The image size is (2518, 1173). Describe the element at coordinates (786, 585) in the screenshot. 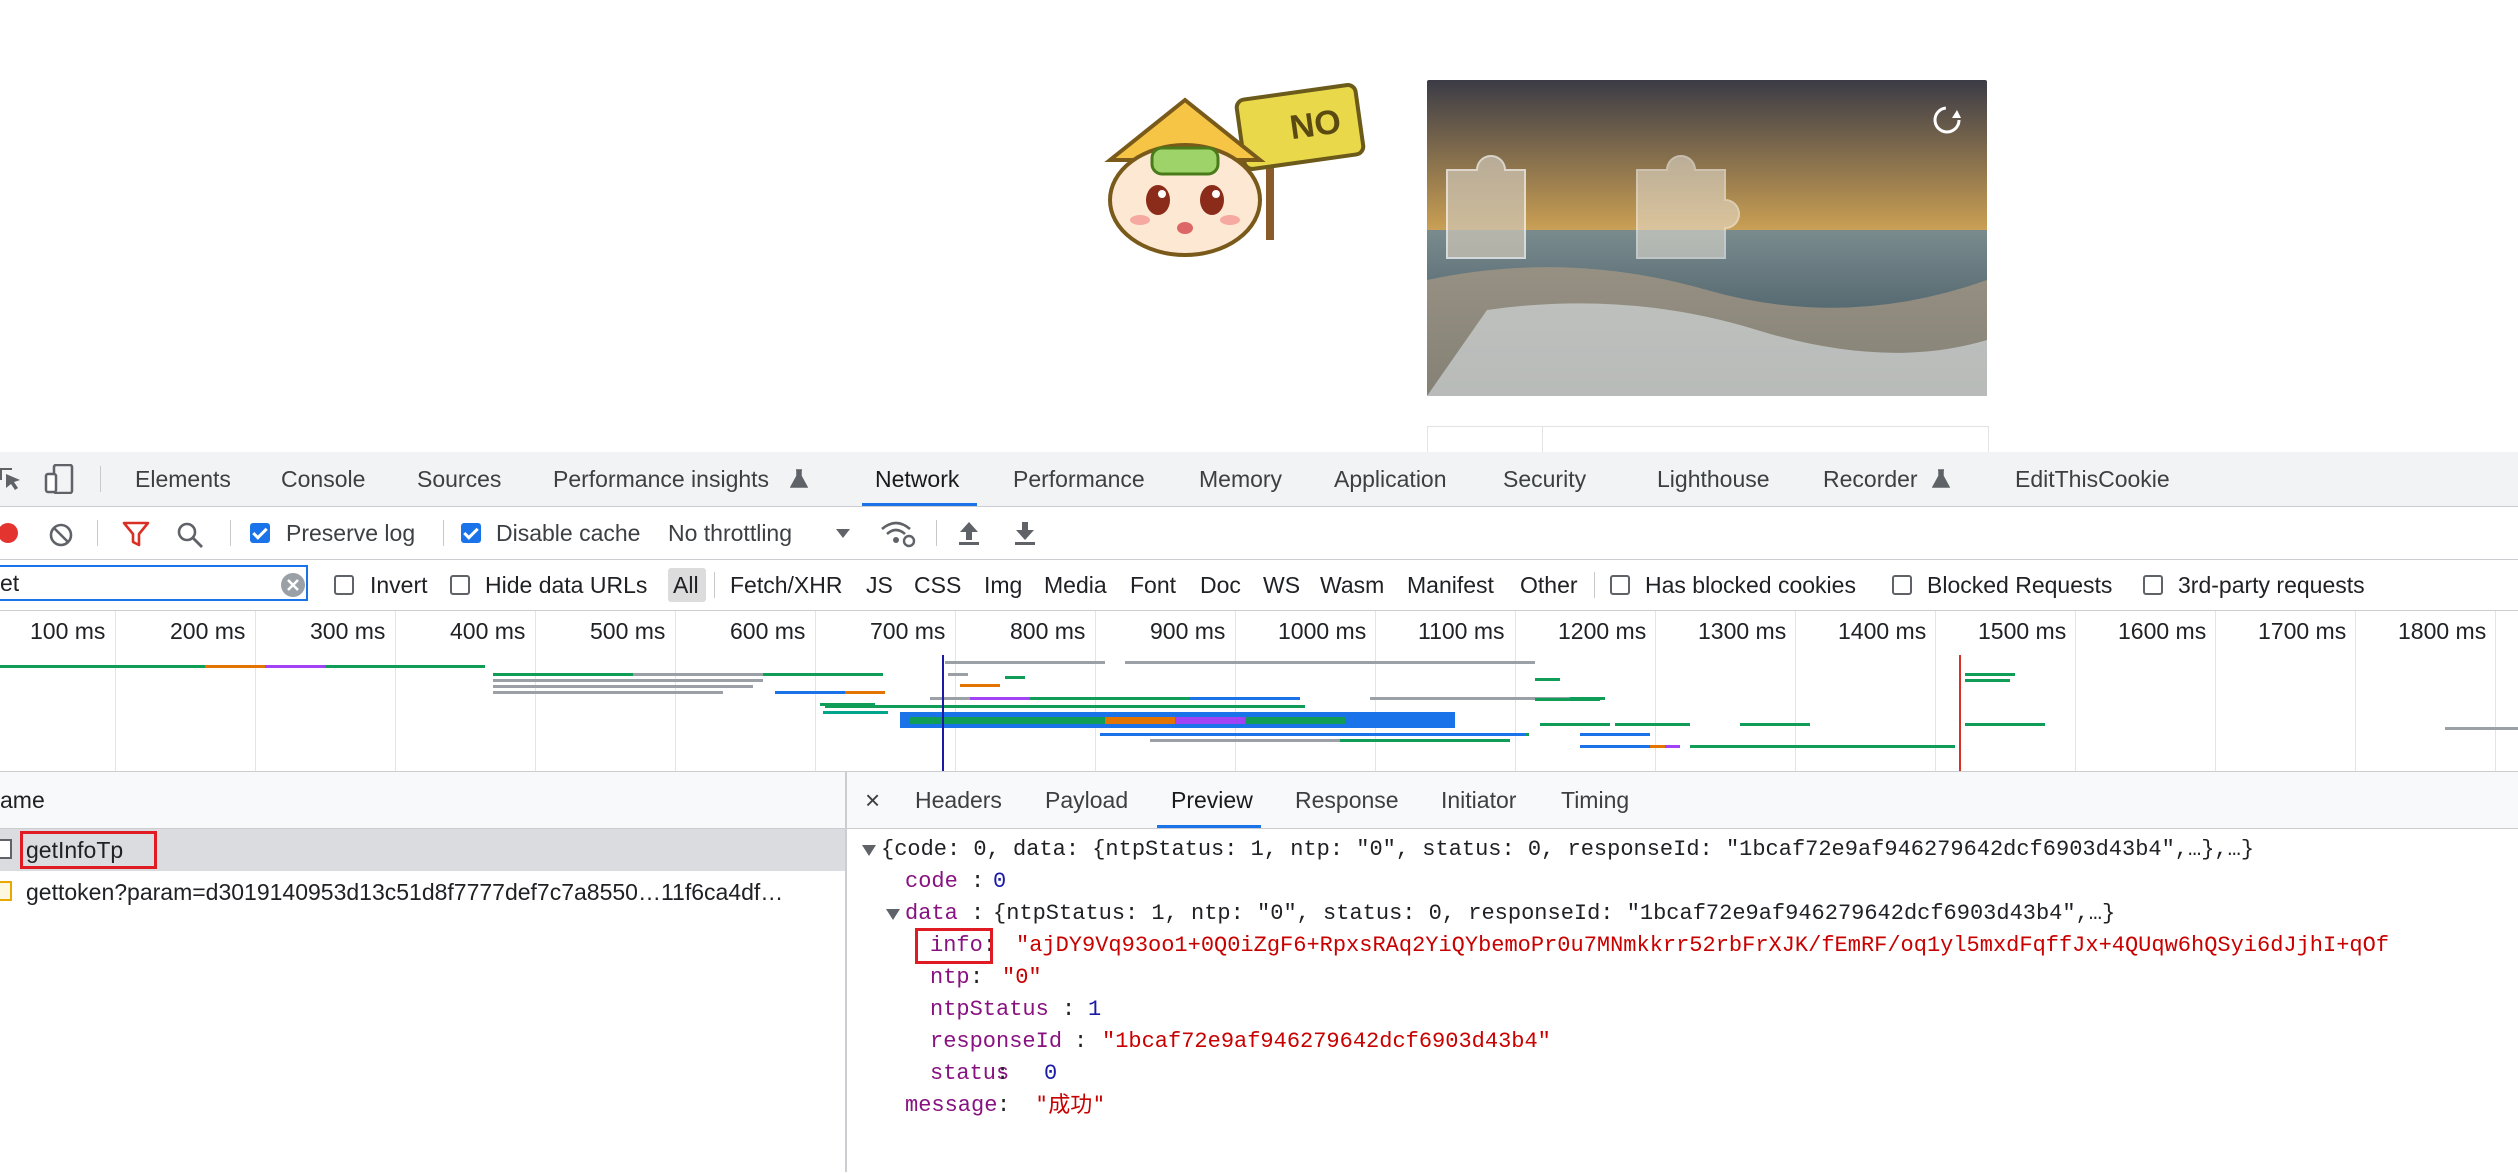

I see `type-filter-fetch-xhr: Fetch/XHR` at that location.